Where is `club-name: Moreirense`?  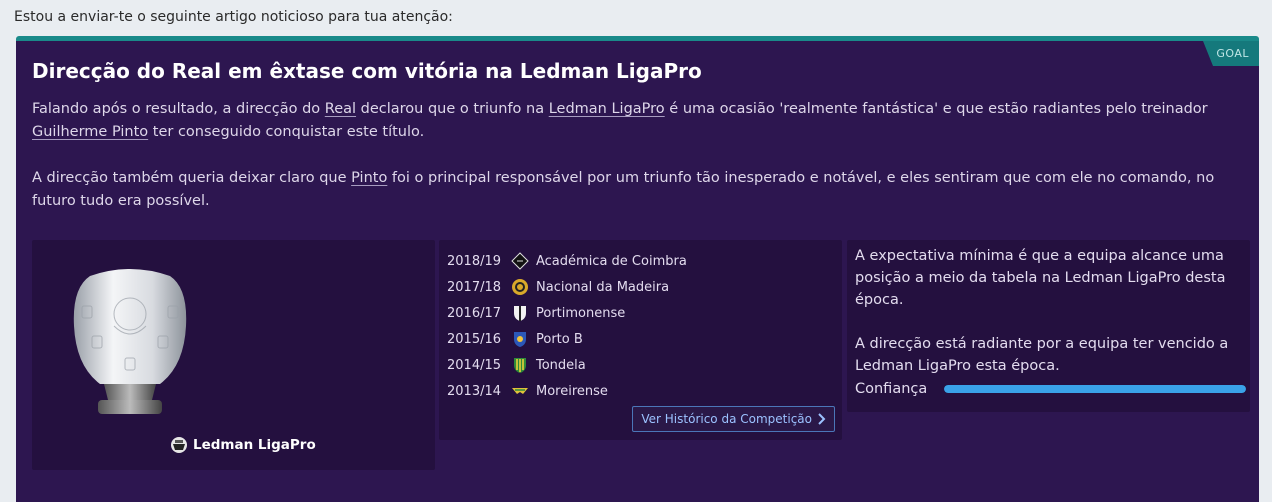 club-name: Moreirense is located at coordinates (572, 391).